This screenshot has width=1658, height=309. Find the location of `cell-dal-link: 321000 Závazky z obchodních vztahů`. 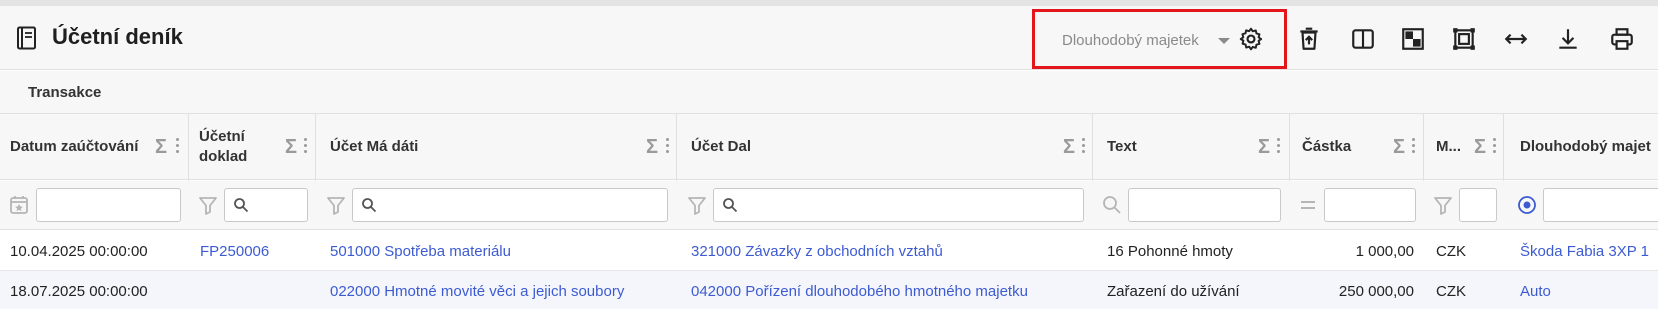

cell-dal-link: 321000 Závazky z obchodních vztahů is located at coordinates (890, 251).